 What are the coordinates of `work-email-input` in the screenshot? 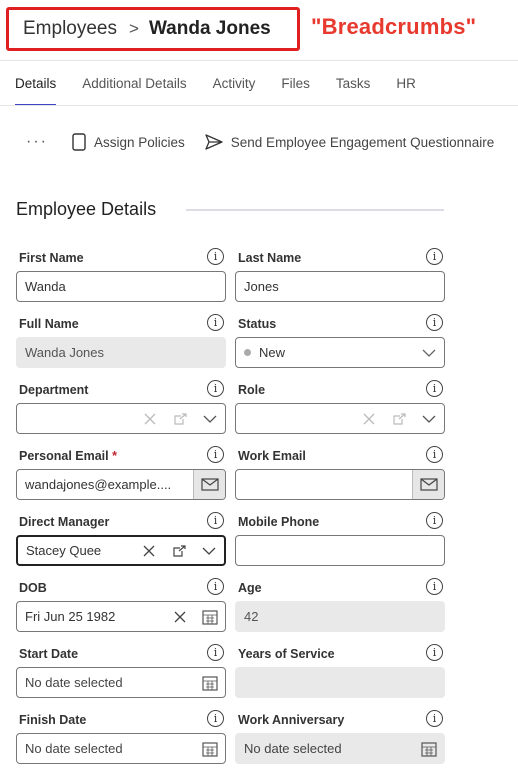 It's located at (340, 484).